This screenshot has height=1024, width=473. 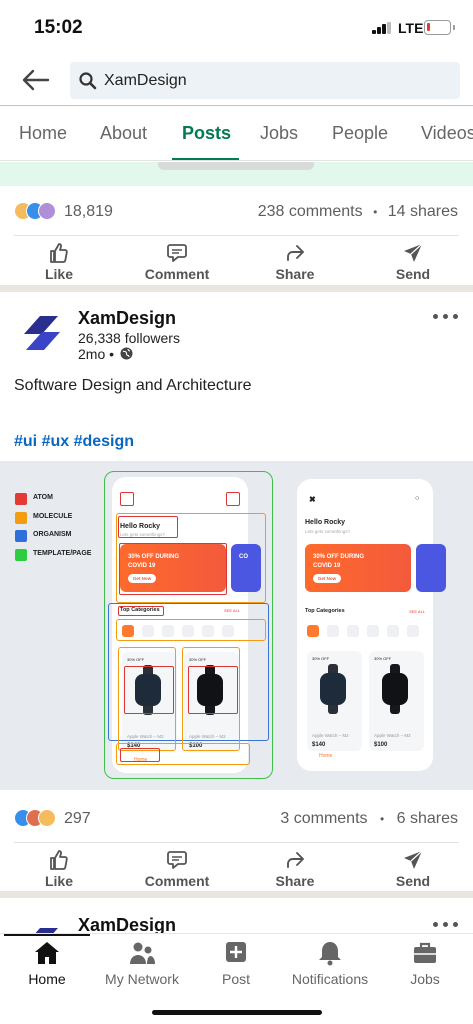 I want to click on globe-icon, so click(x=126, y=353).